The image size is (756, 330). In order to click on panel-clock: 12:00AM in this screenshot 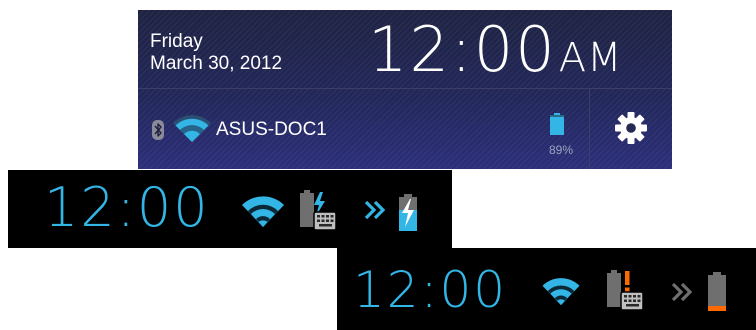, I will do `click(495, 54)`.